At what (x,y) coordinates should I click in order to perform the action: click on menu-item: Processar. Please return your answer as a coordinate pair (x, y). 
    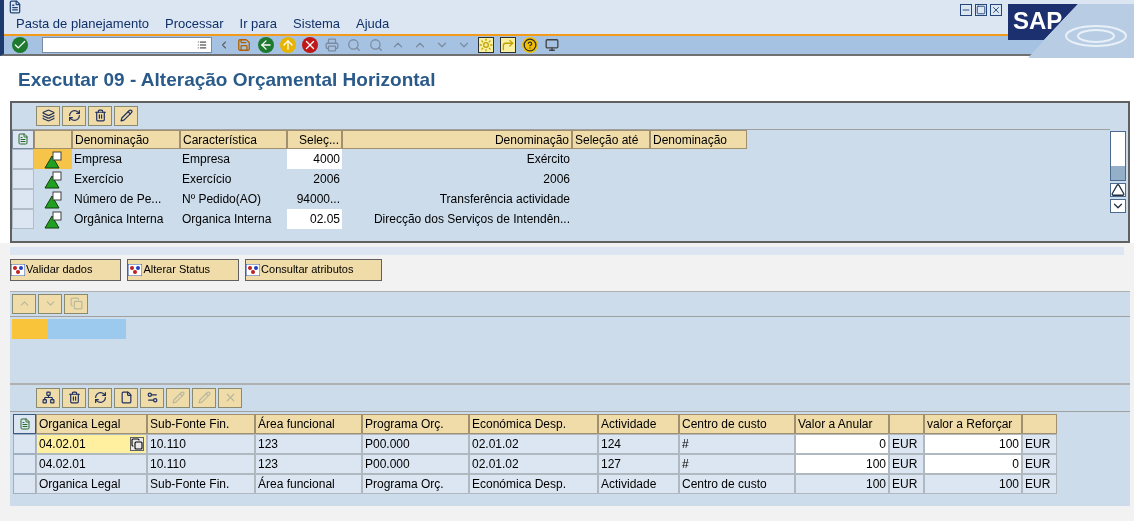
    Looking at the image, I should click on (194, 24).